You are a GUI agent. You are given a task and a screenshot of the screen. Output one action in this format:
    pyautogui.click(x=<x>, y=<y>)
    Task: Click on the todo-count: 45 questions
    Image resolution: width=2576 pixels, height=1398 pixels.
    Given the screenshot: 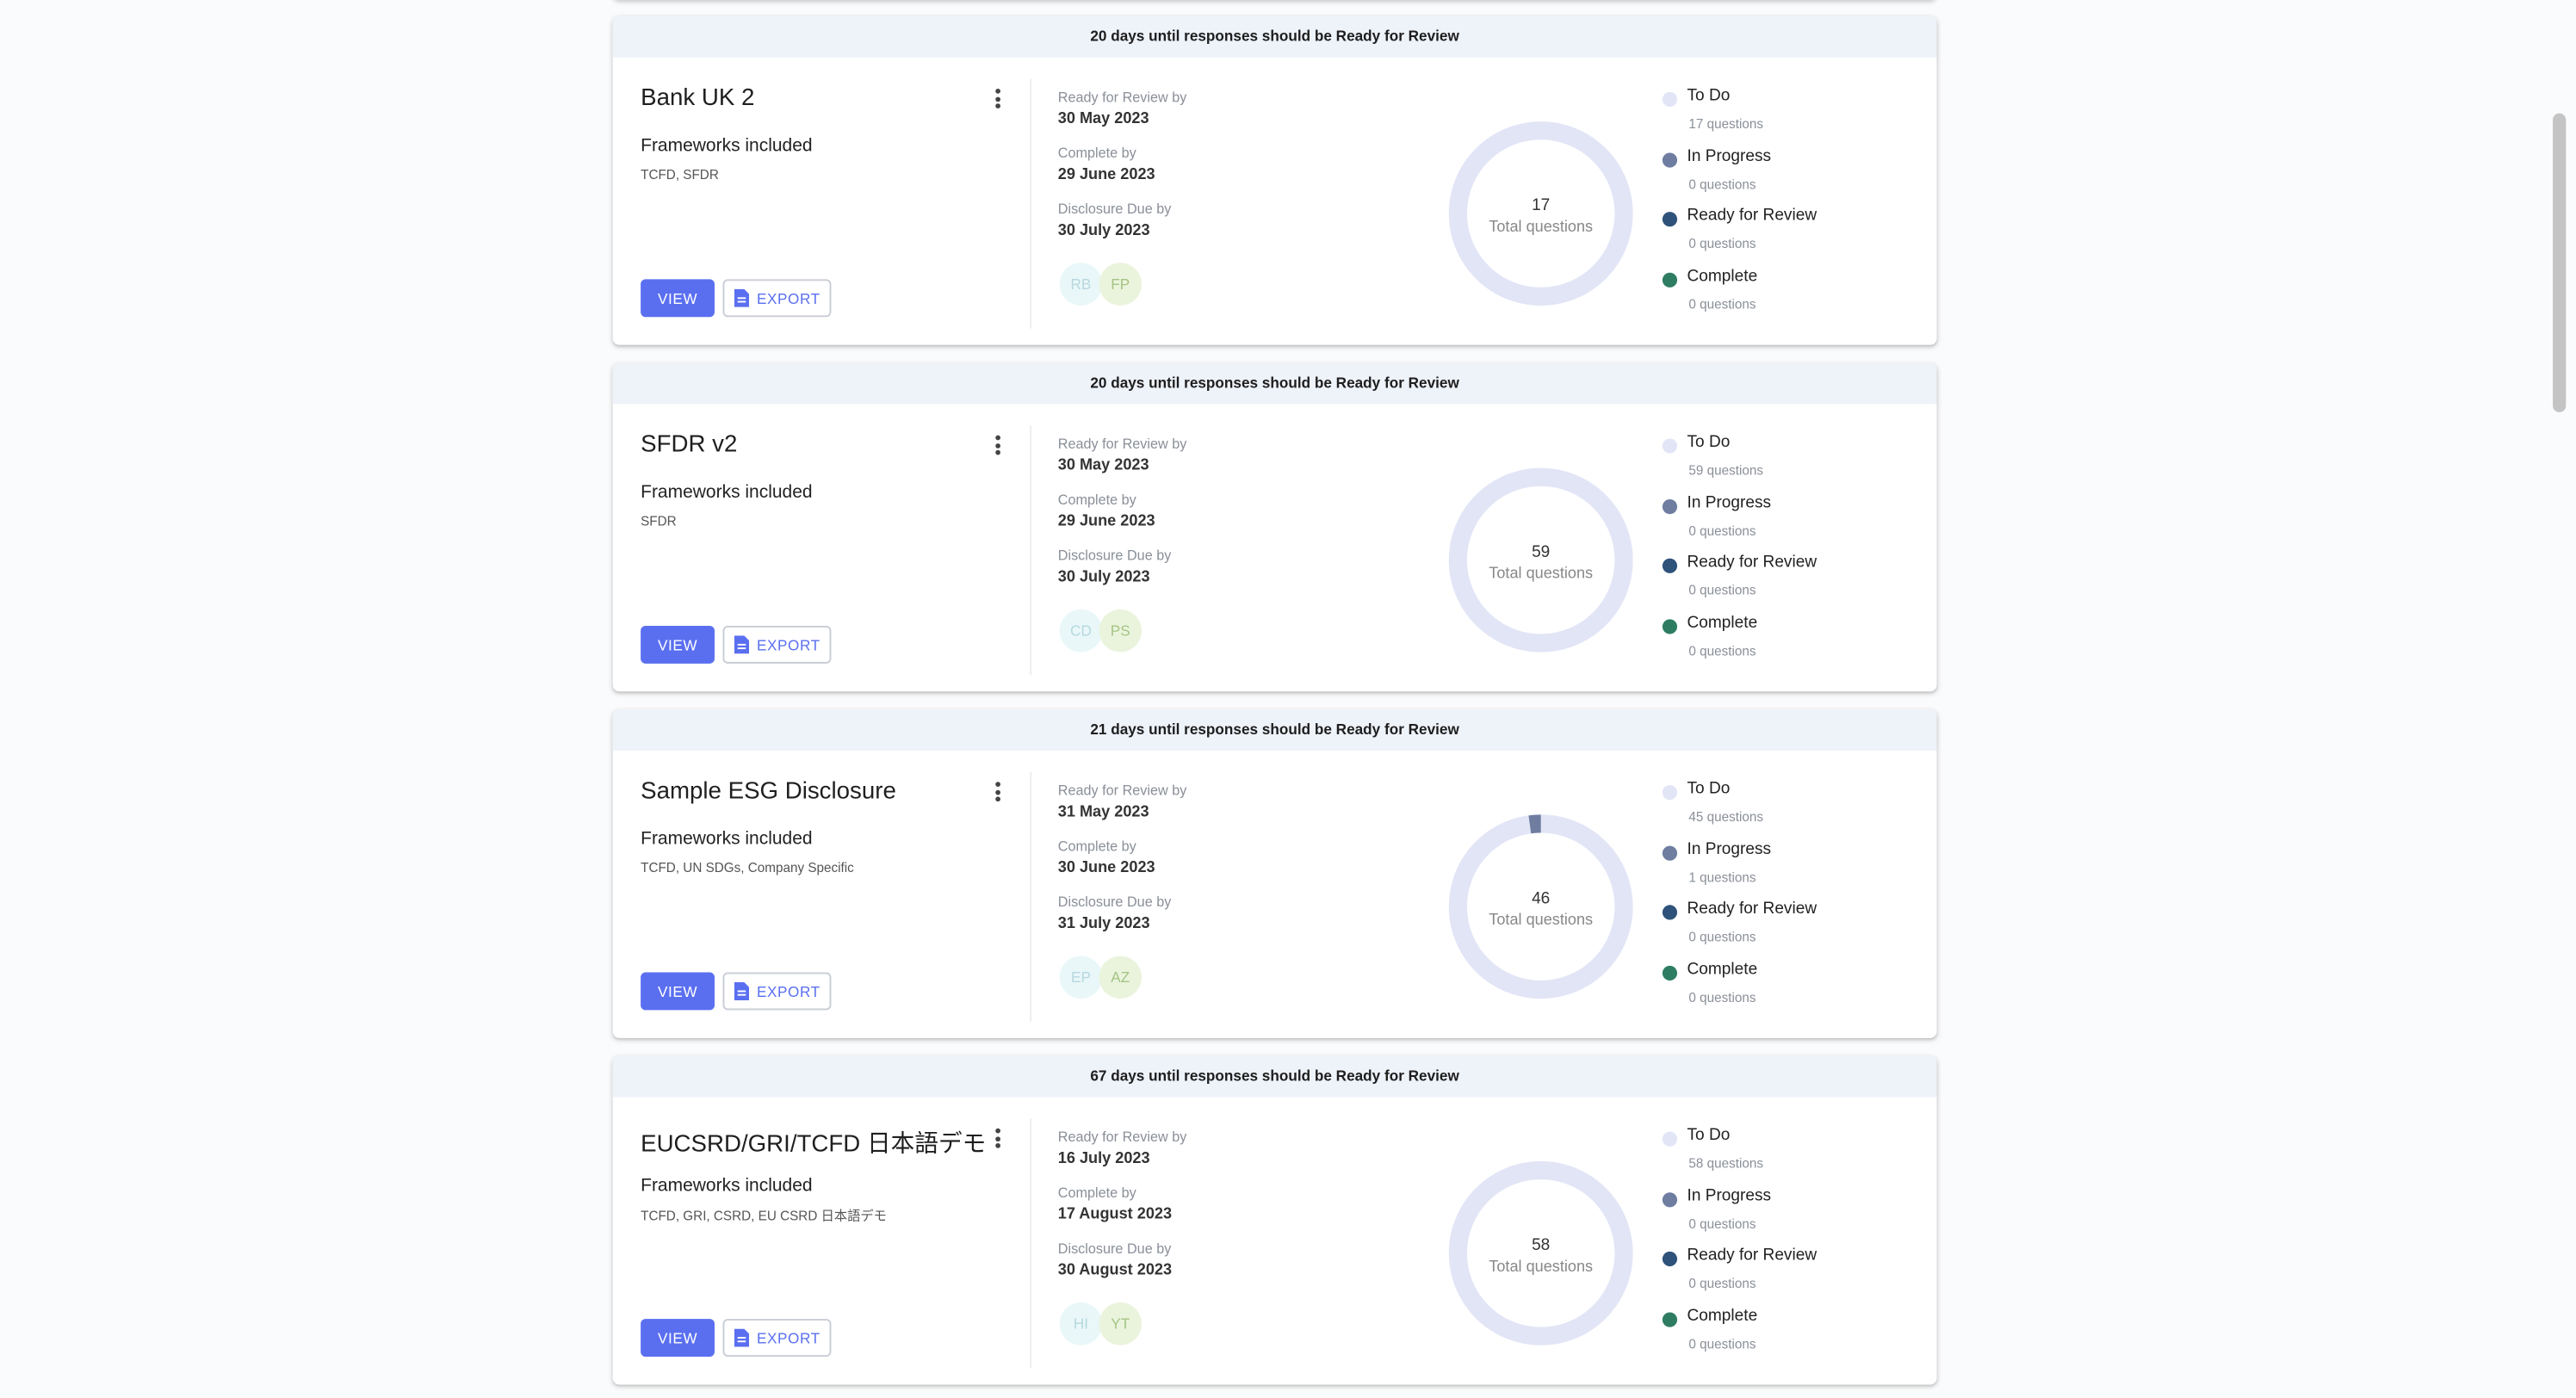 What is the action you would take?
    pyautogui.click(x=1726, y=817)
    